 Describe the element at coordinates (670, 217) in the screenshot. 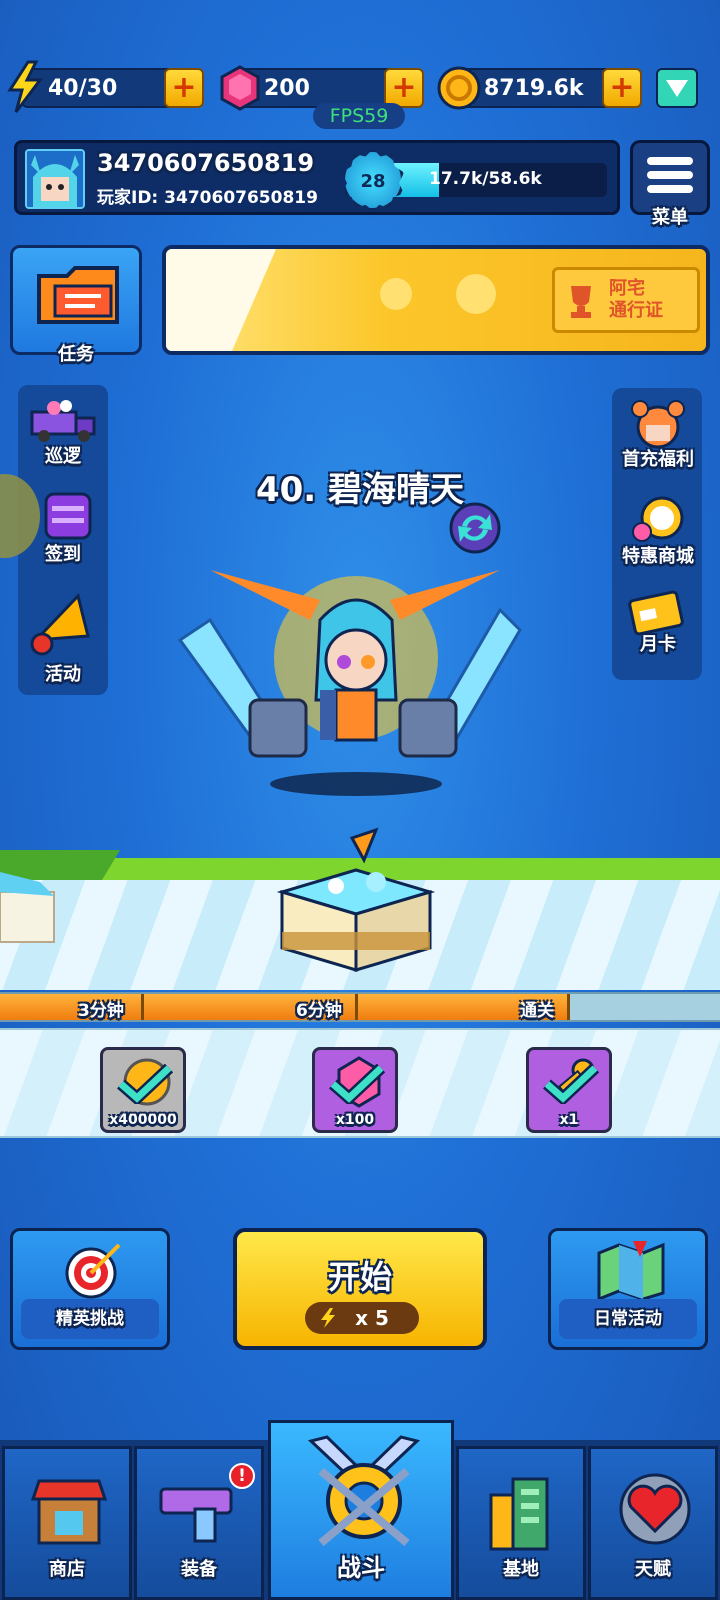

I see `menu-label: 菜单` at that location.